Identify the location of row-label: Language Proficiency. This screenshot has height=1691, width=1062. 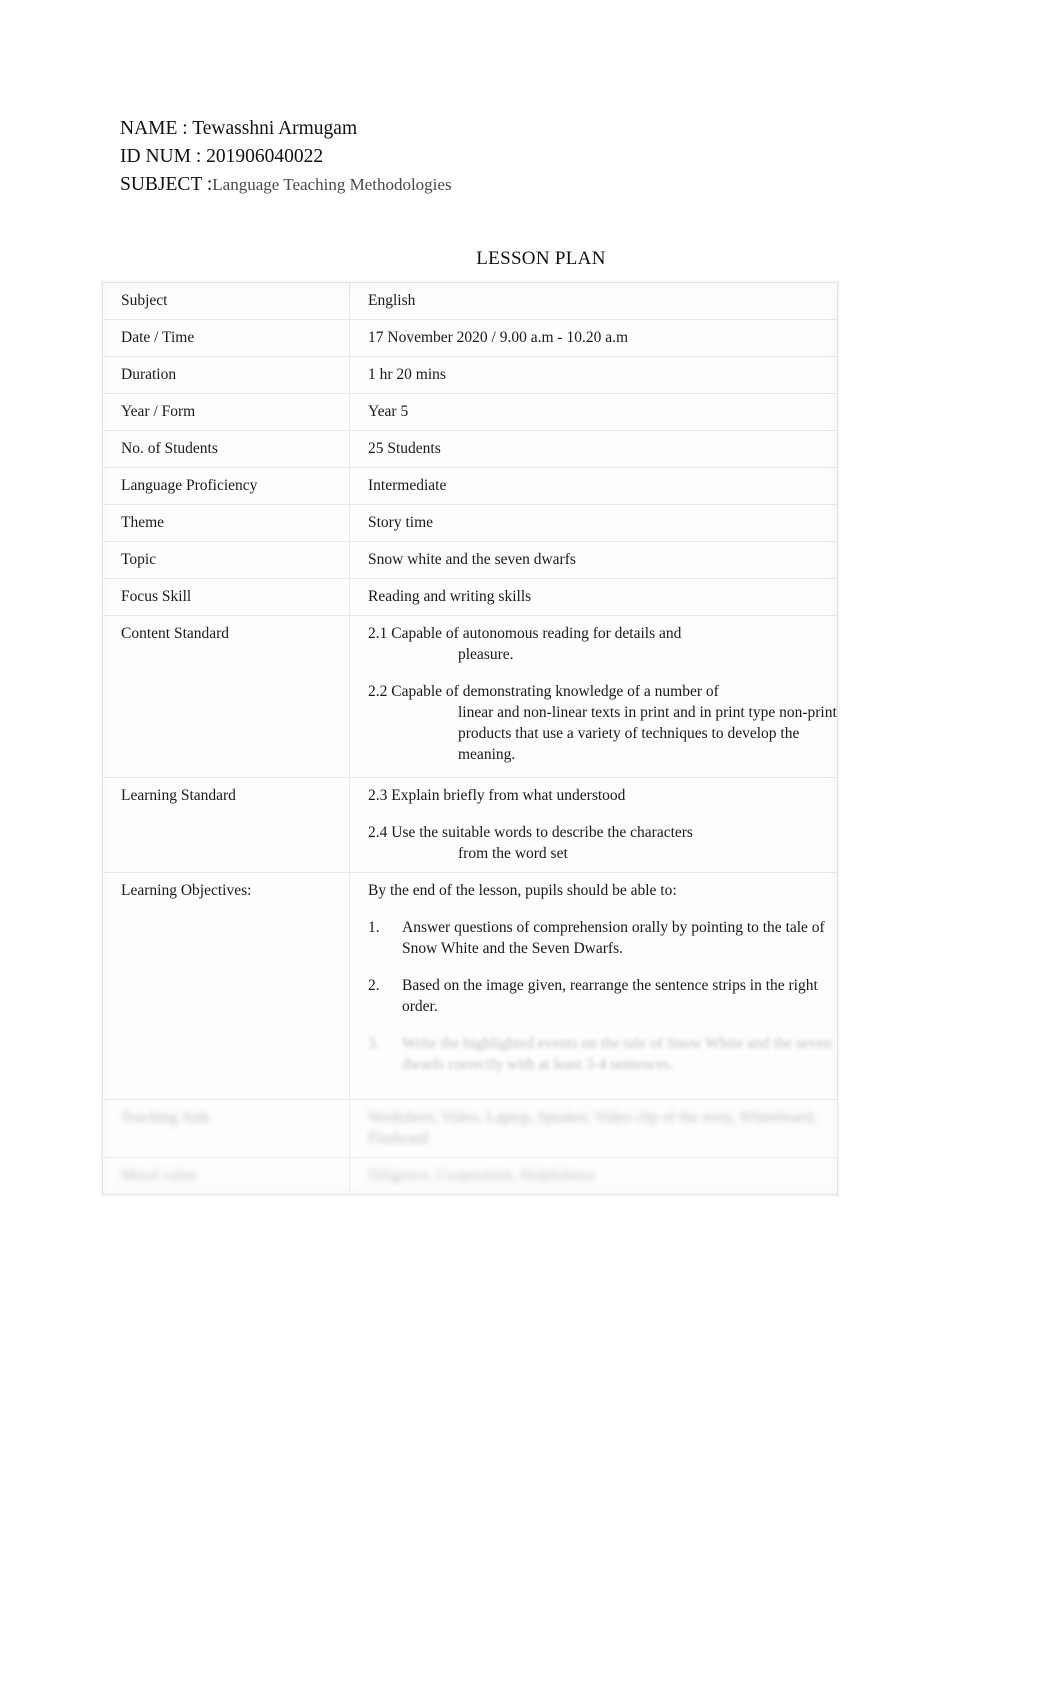
(226, 486).